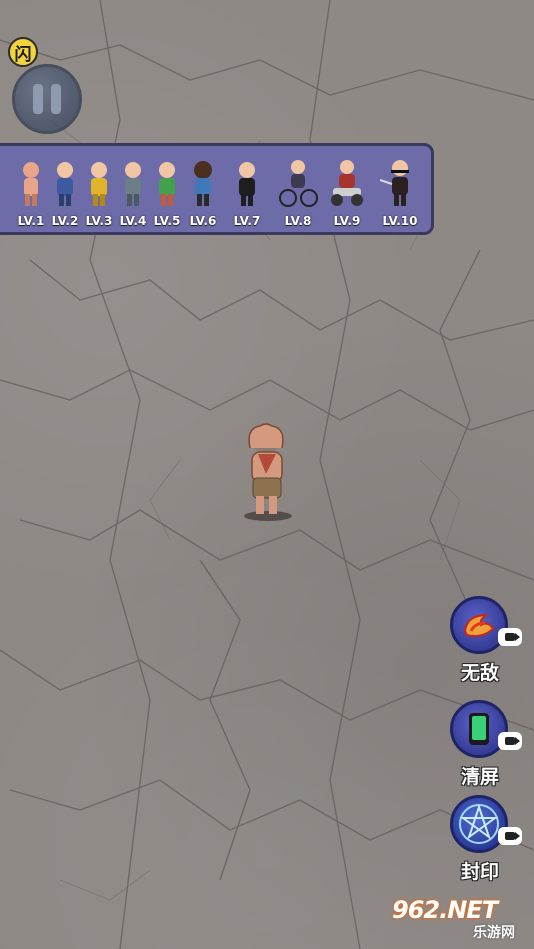 This screenshot has height=949, width=534. I want to click on pause-icon-bar-left, so click(38, 99).